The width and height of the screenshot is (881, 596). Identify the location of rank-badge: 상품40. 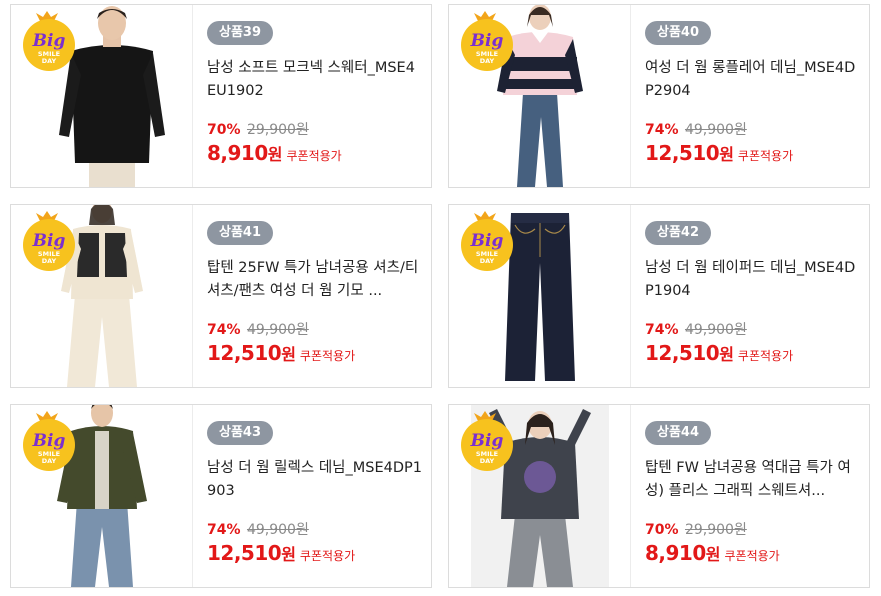
(678, 33).